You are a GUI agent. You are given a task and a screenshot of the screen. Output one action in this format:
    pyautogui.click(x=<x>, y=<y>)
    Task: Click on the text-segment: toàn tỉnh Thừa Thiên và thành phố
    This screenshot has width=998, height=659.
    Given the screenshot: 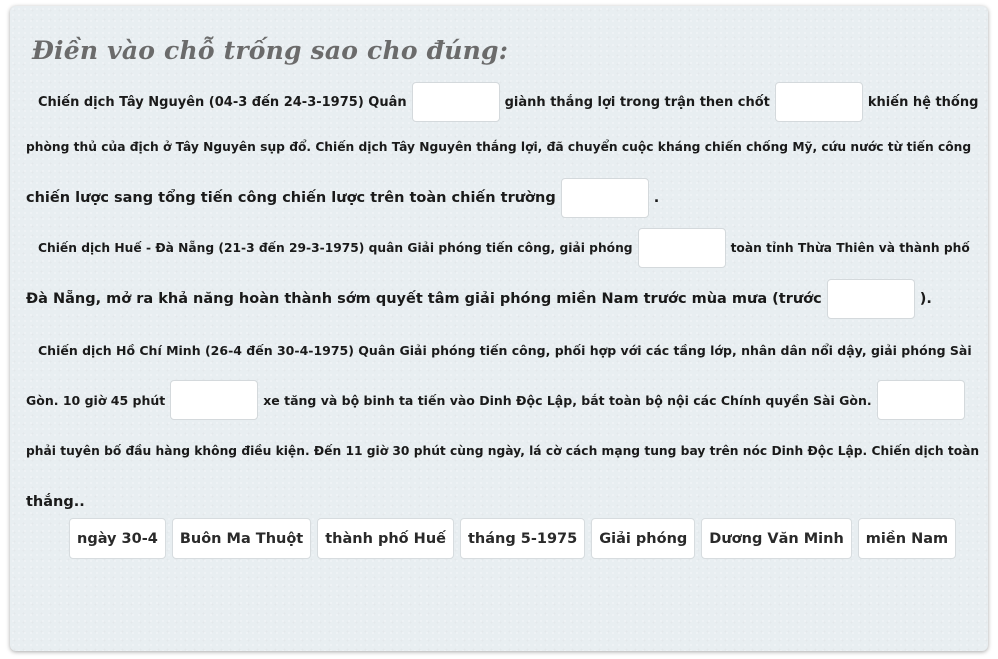 What is the action you would take?
    pyautogui.click(x=850, y=248)
    